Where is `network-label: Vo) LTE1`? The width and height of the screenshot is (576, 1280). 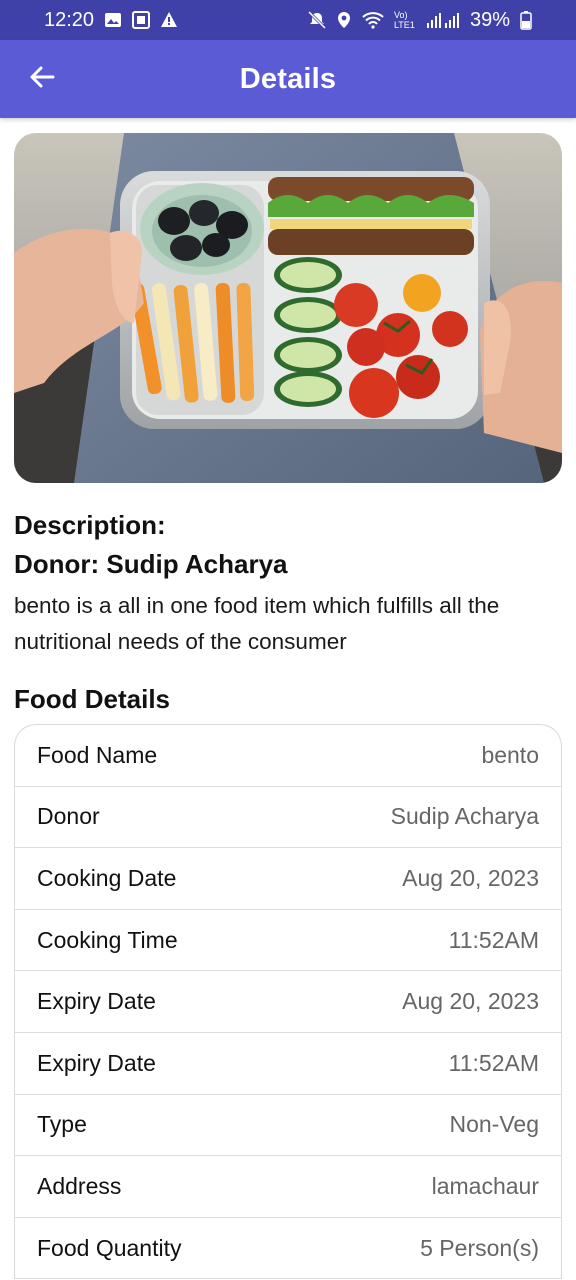 network-label: Vo) LTE1 is located at coordinates (404, 20).